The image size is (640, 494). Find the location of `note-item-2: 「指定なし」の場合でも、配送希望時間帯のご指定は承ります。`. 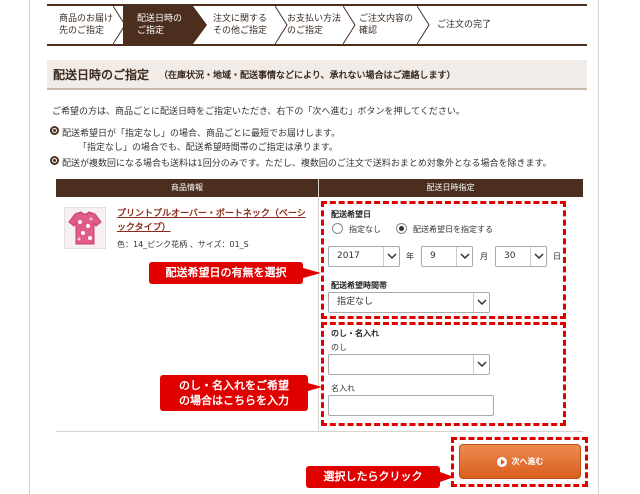

note-item-2: 「指定なし」の場合でも、配送希望時間帯のご指定は承ります。 is located at coordinates (208, 146).